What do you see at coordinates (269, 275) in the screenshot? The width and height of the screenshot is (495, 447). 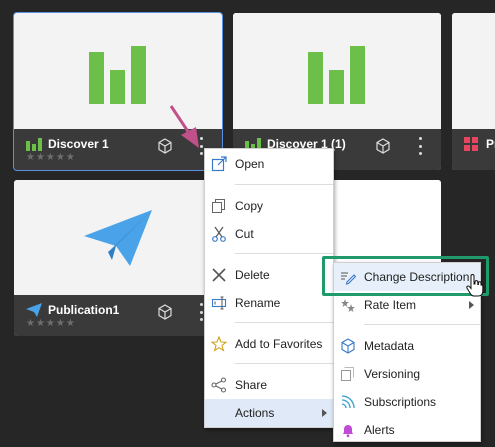 I see `menu-item-delete: Delete` at bounding box center [269, 275].